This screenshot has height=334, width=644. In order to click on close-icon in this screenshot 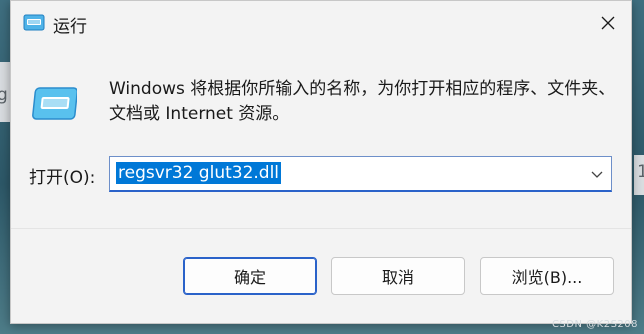, I will do `click(608, 23)`.